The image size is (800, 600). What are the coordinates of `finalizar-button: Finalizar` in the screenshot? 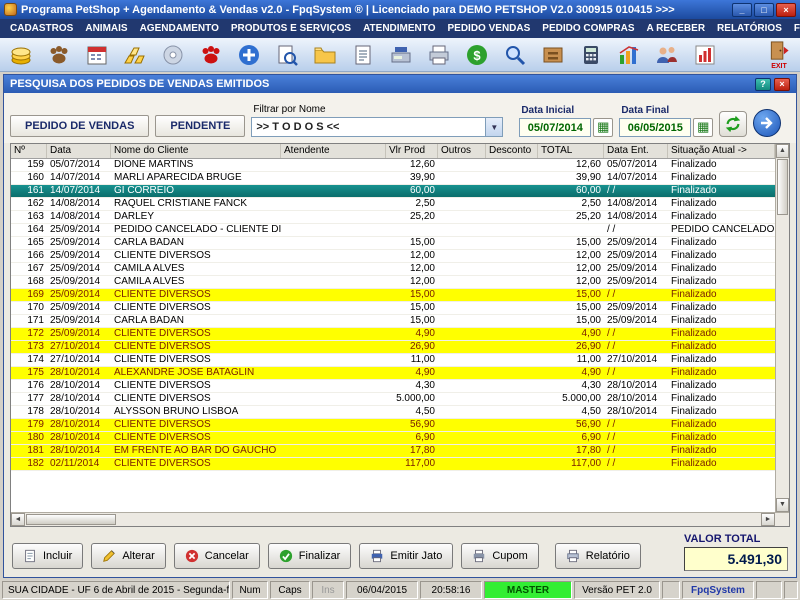 It's located at (309, 556).